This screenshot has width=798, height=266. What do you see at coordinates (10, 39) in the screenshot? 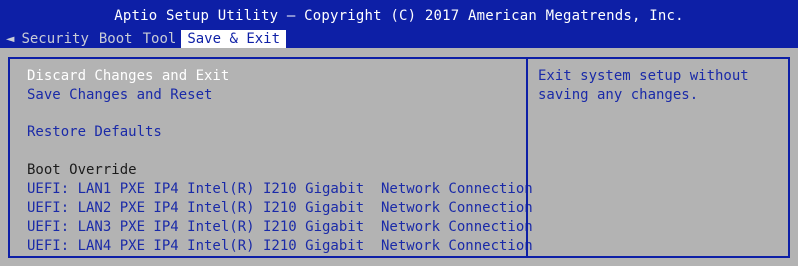
I see `left-arrow-icon: ◄` at bounding box center [10, 39].